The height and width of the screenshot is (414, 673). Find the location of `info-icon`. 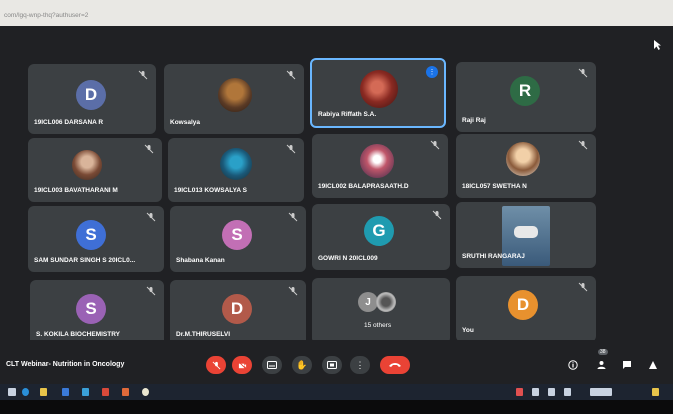

info-icon is located at coordinates (573, 365).